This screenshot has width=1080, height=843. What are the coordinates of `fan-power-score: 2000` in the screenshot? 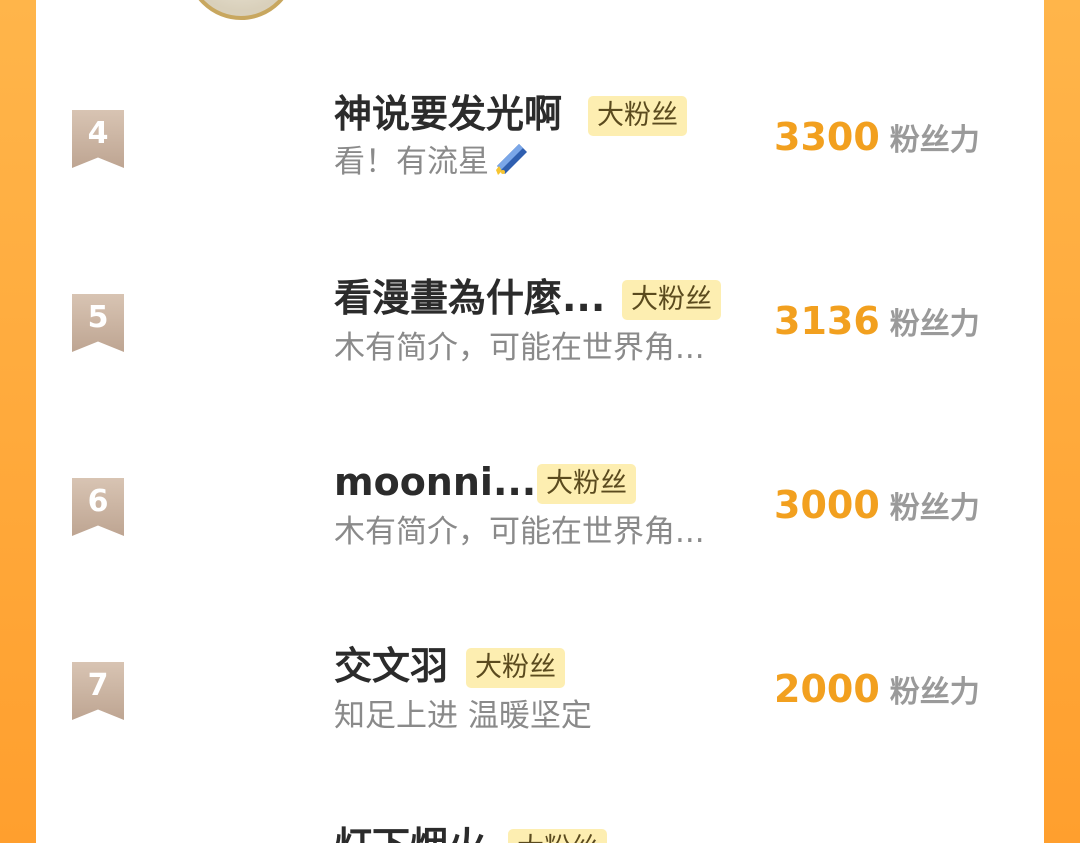 It's located at (827, 689).